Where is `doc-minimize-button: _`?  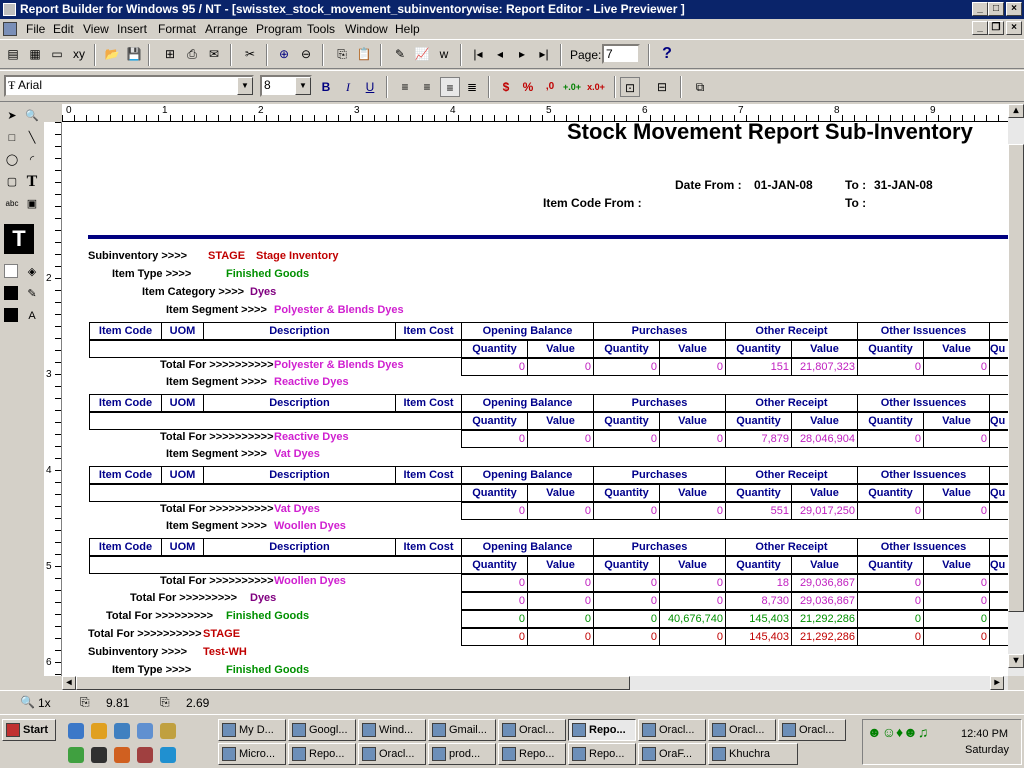 doc-minimize-button: _ is located at coordinates (980, 28).